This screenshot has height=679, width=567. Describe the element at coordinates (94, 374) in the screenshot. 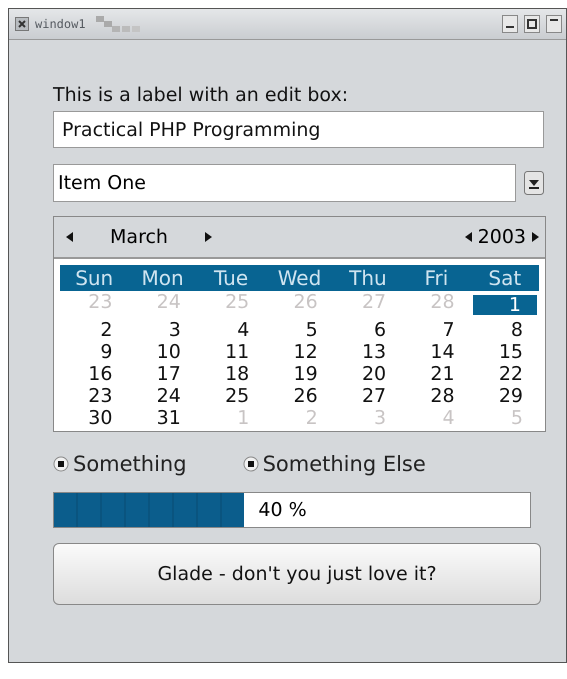

I see `calendar-day: 16` at that location.